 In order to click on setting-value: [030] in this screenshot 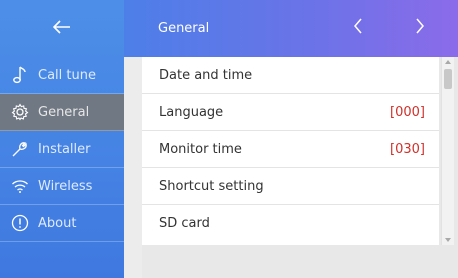, I will do `click(407, 149)`.